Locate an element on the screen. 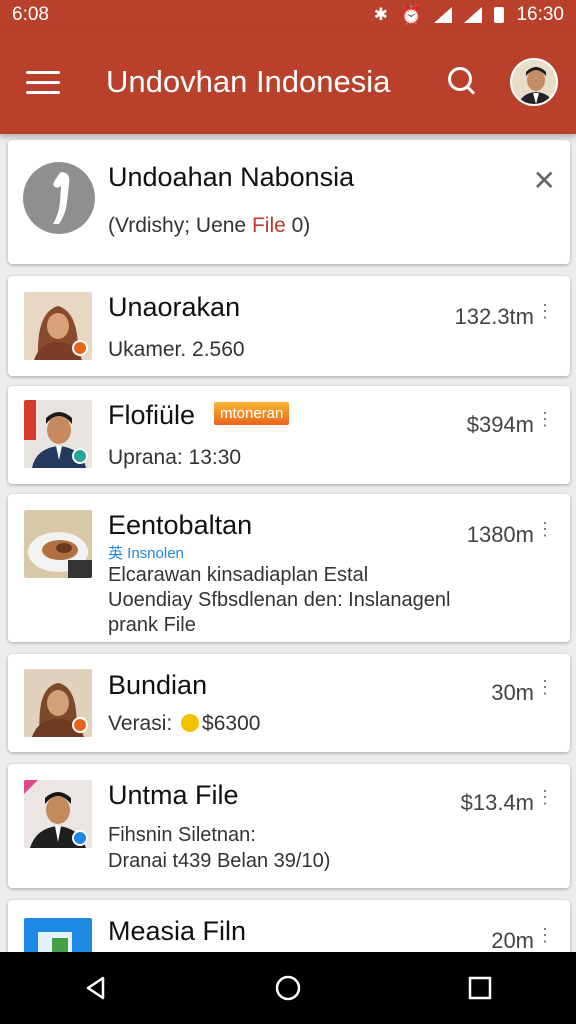 The height and width of the screenshot is (1024, 576). item-title: Eentobaltan is located at coordinates (180, 525).